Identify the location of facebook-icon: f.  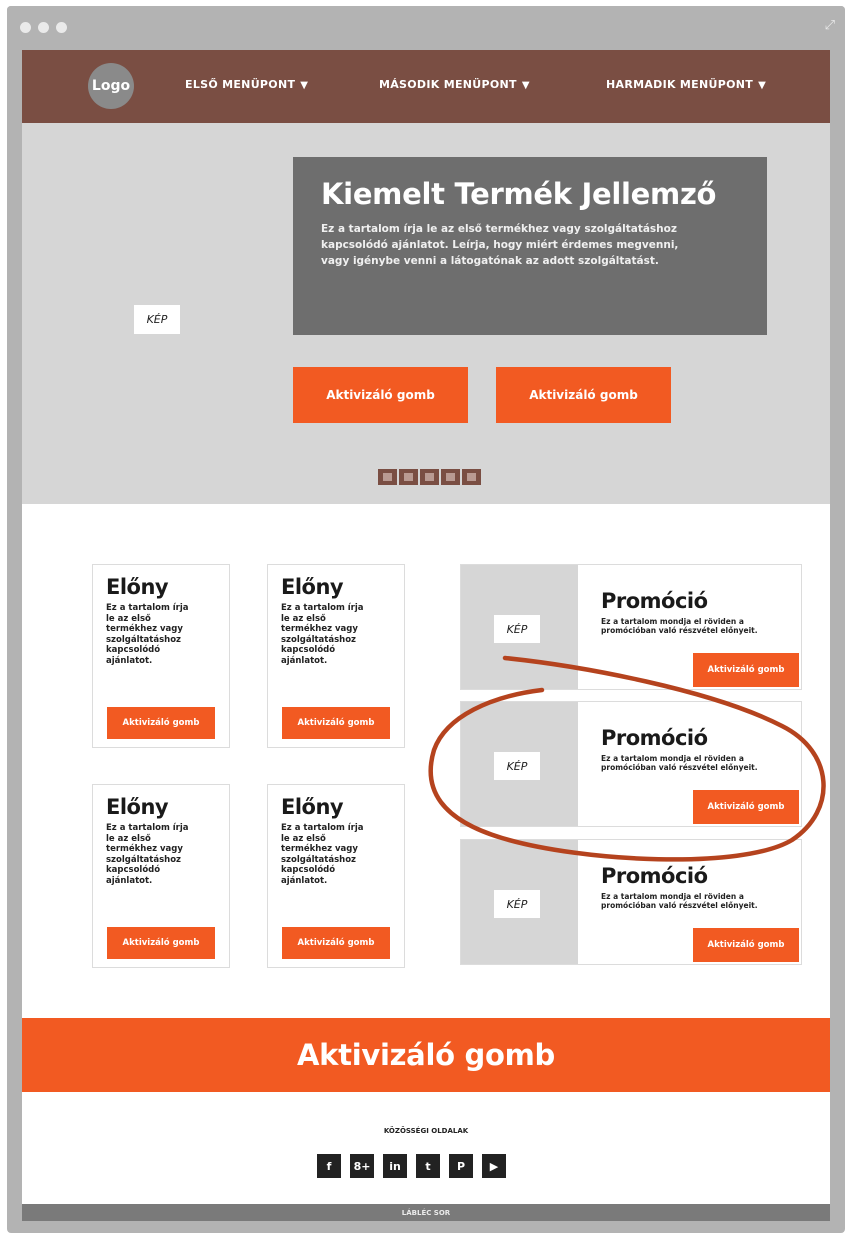
(329, 1166).